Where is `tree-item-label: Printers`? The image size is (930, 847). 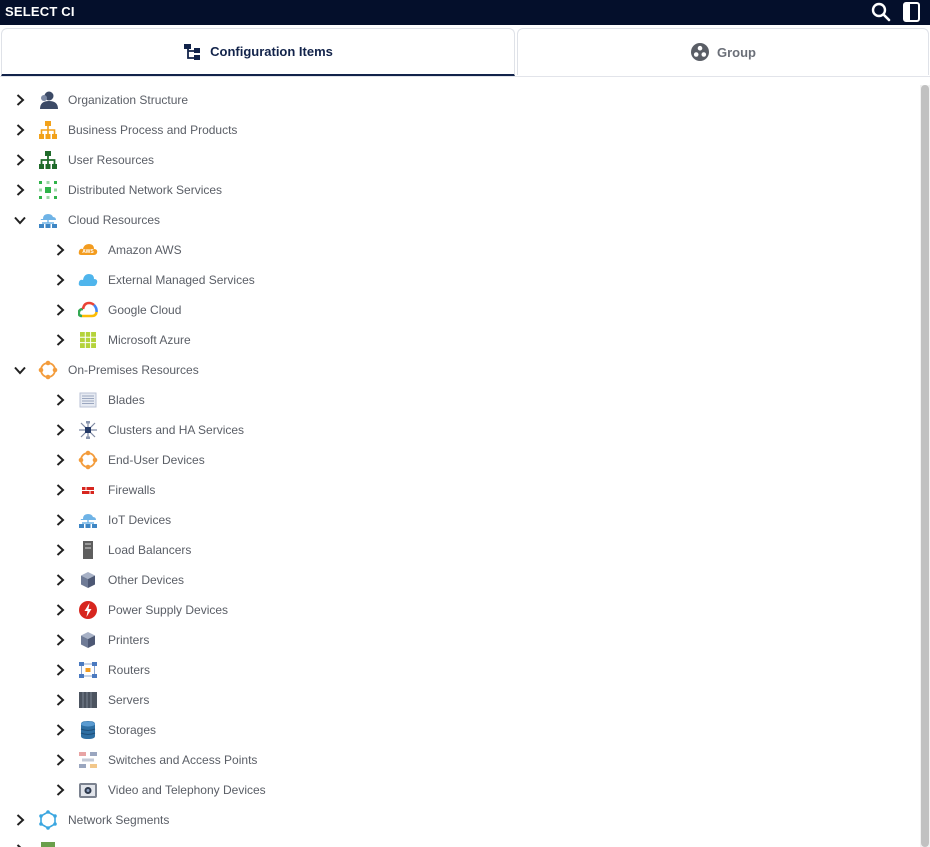 tree-item-label: Printers is located at coordinates (129, 640).